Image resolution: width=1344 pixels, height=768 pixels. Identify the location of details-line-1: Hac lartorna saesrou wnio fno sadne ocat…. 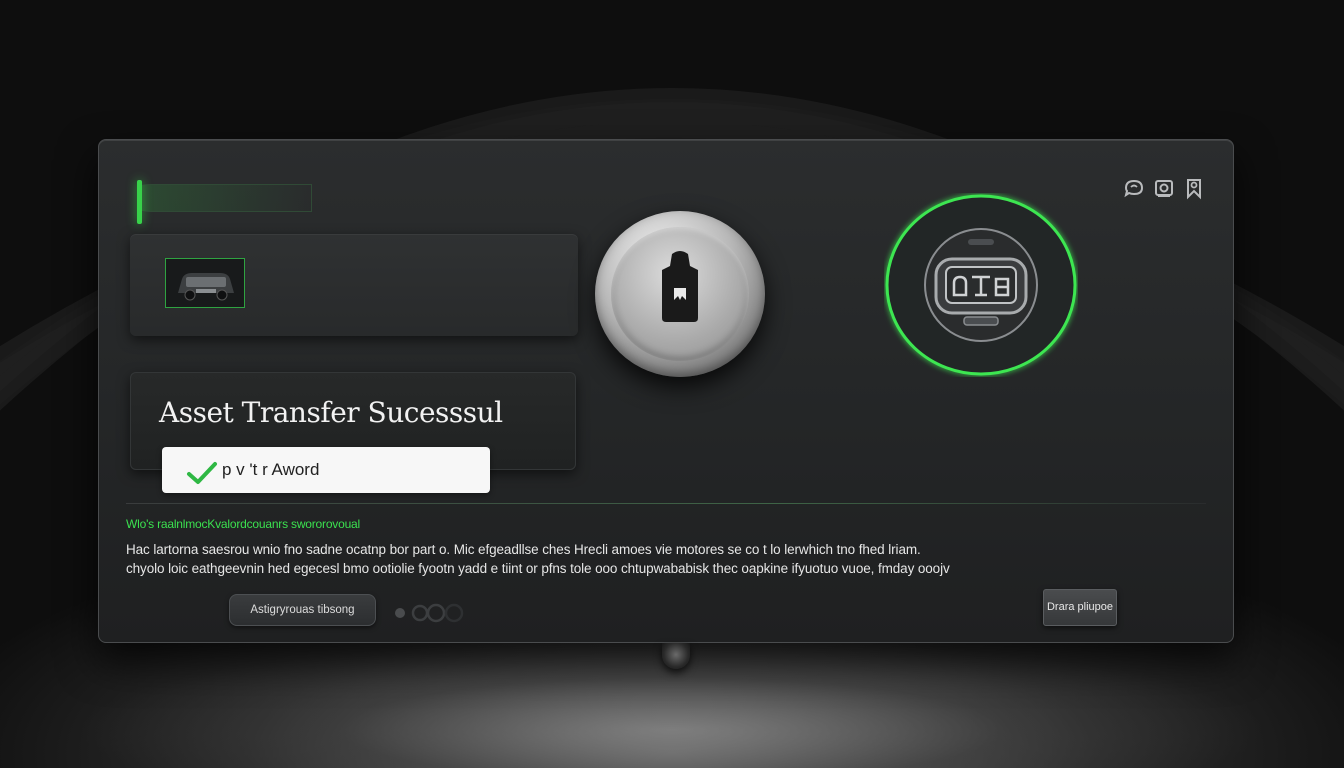
(523, 549).